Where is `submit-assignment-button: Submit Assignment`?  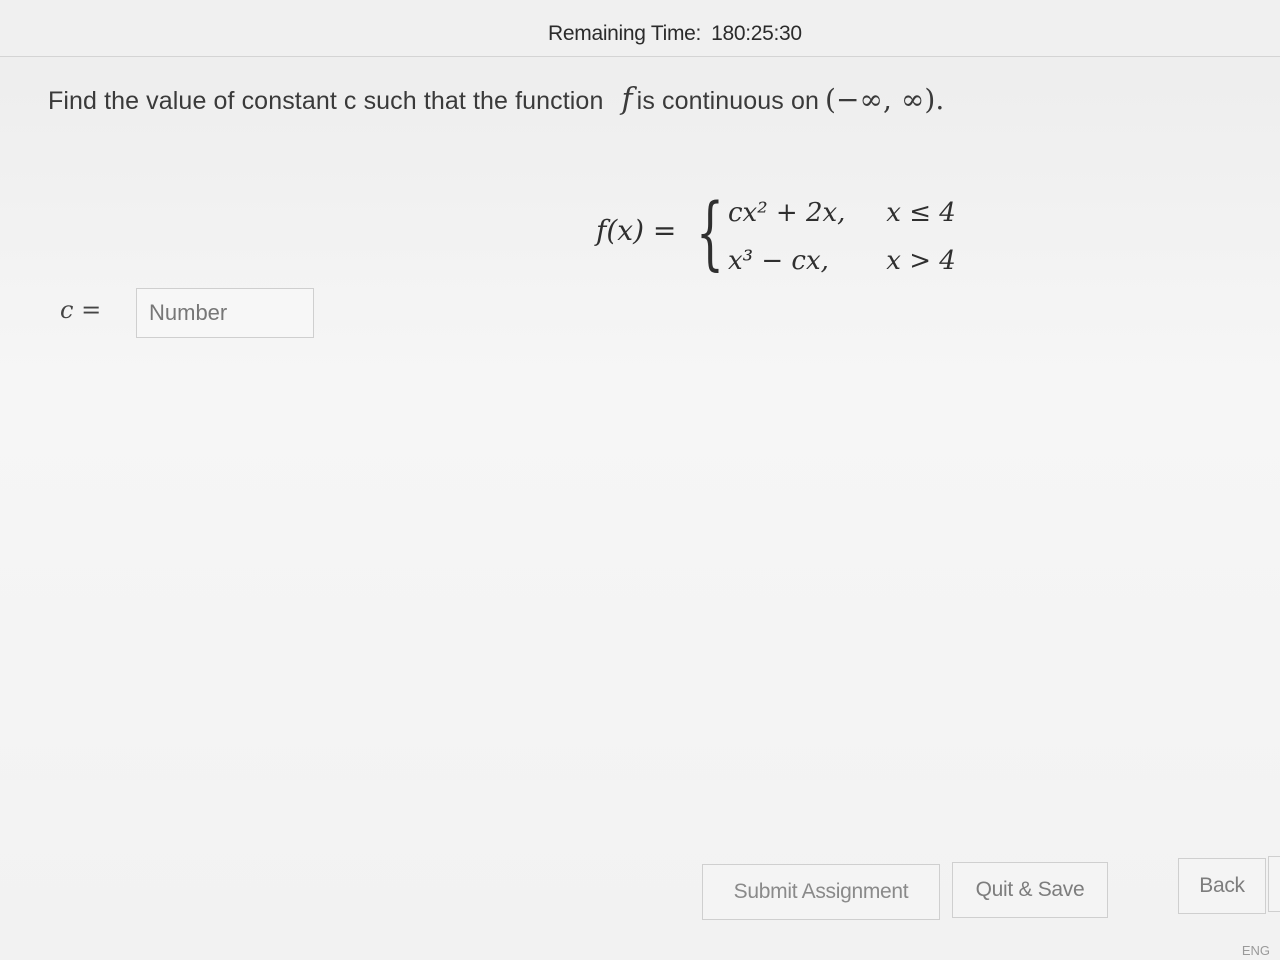
submit-assignment-button: Submit Assignment is located at coordinates (821, 892).